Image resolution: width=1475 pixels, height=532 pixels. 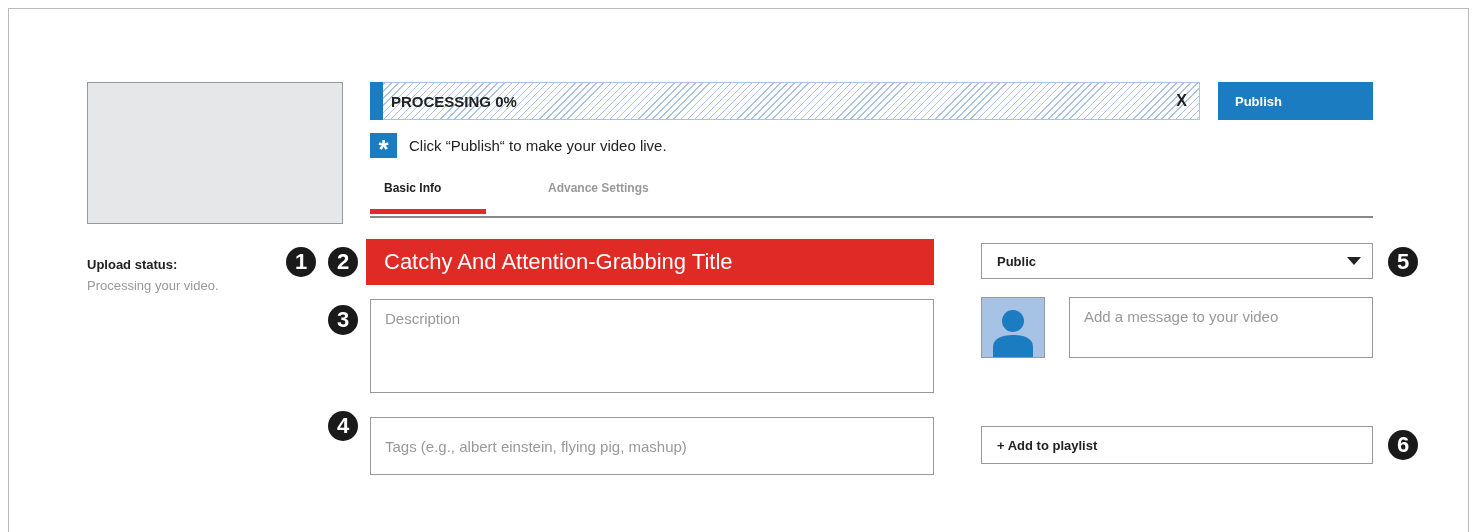 What do you see at coordinates (1181, 101) in the screenshot?
I see `close-button: X` at bounding box center [1181, 101].